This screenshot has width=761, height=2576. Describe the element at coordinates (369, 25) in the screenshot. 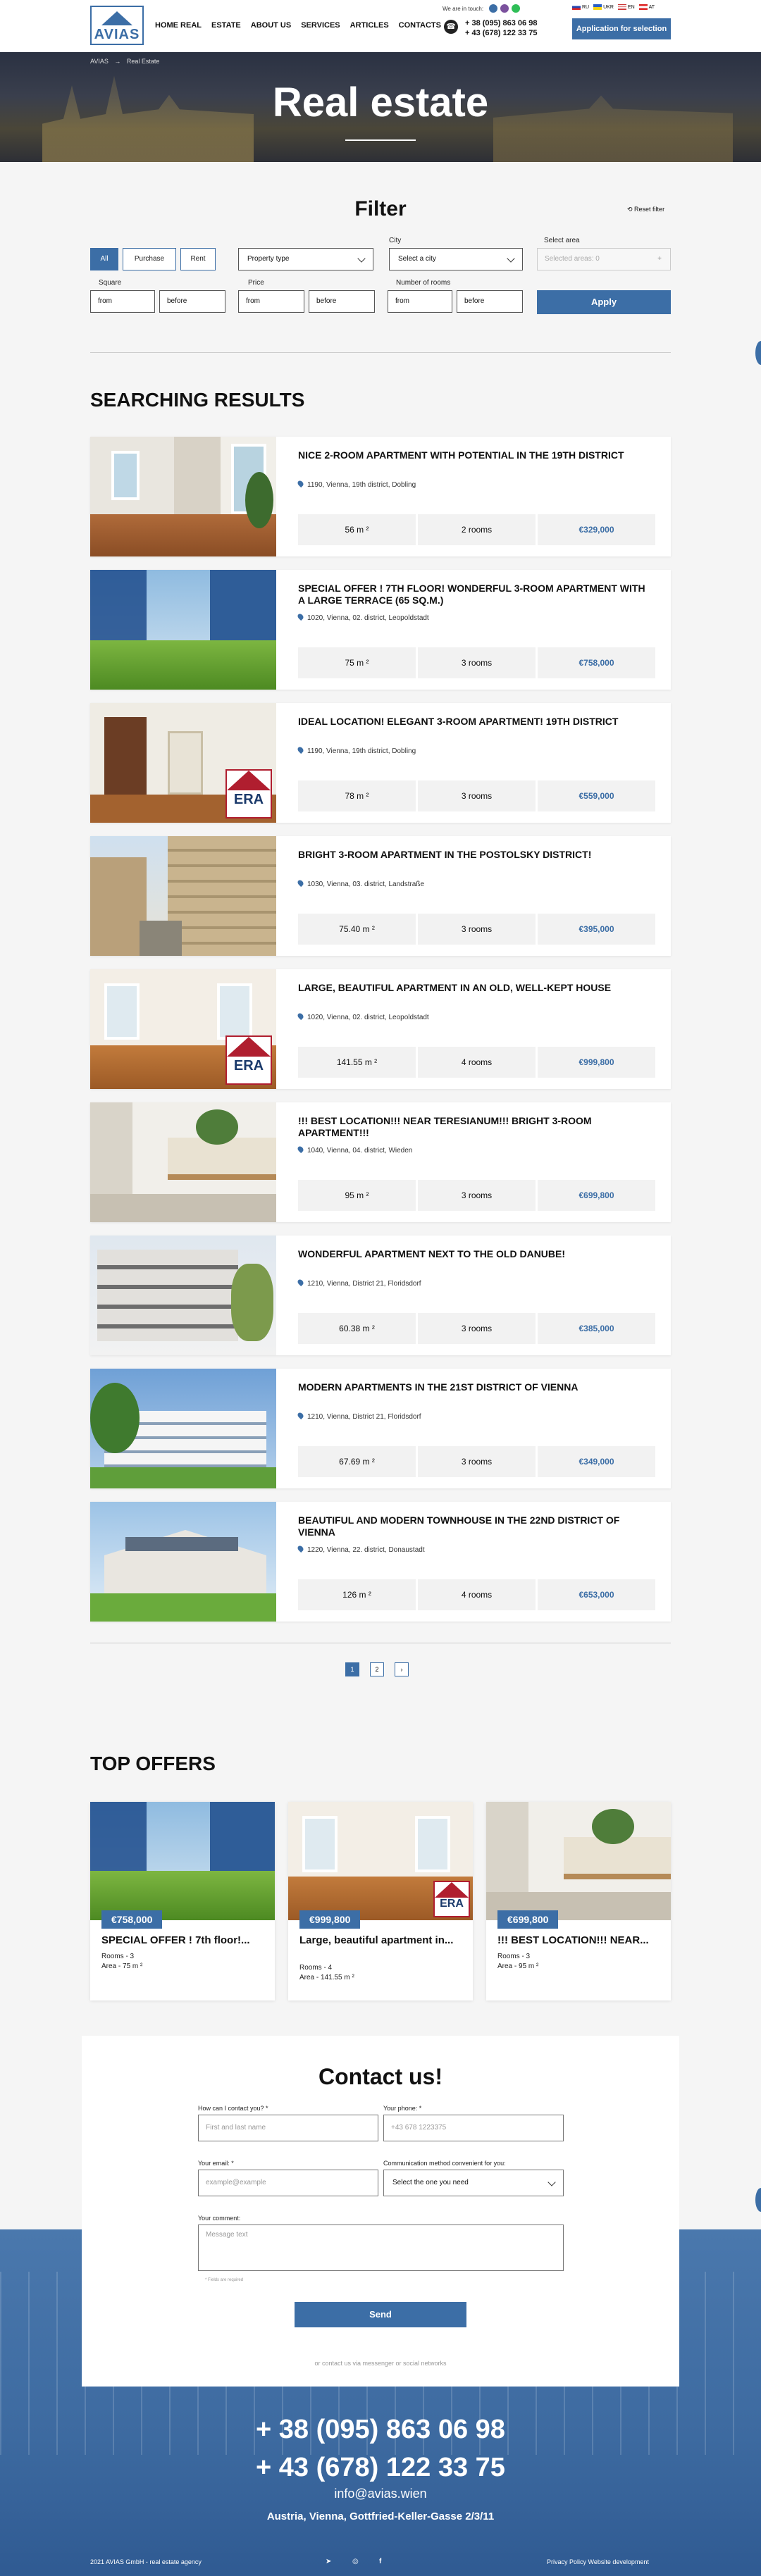

I see `nav-articles: ARTICLES` at that location.